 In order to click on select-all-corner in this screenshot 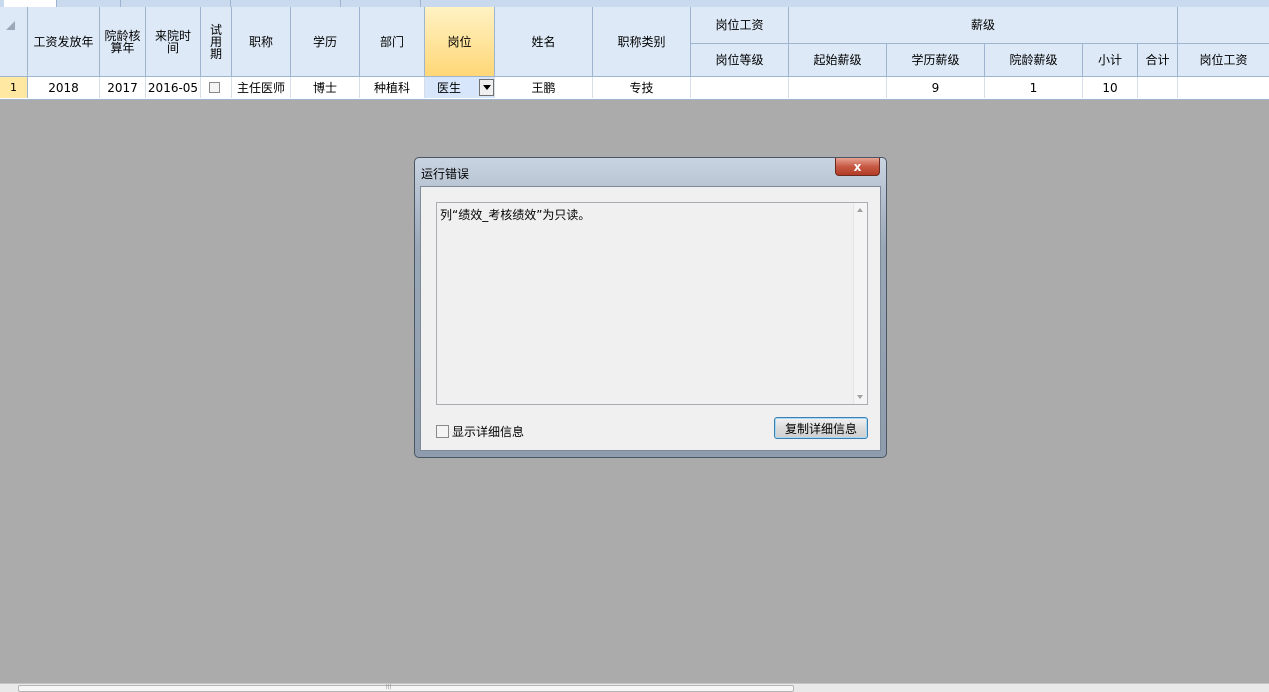, I will do `click(14, 42)`.